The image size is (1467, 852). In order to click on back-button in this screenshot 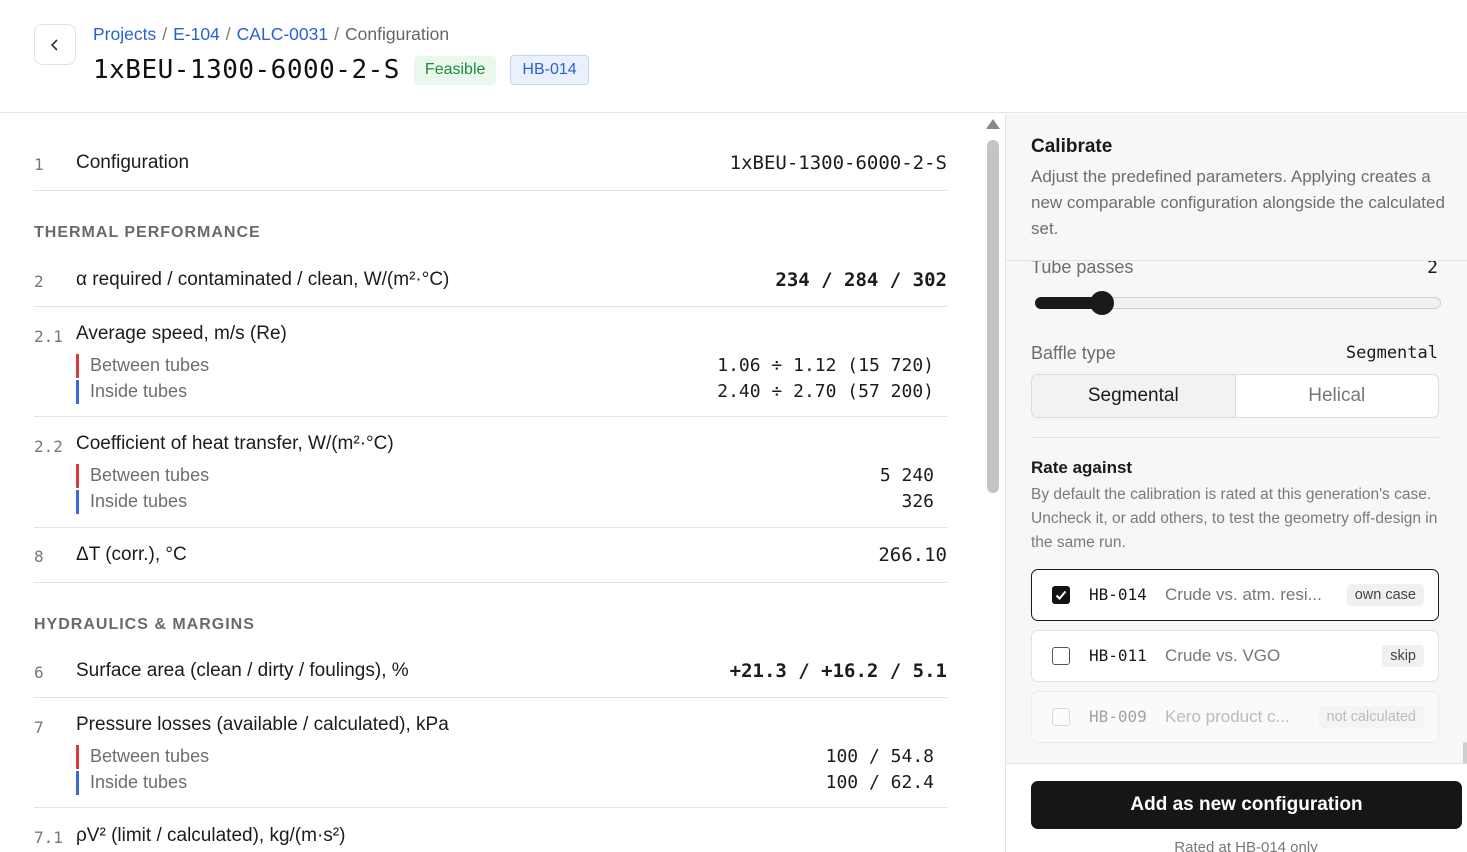, I will do `click(55, 44)`.